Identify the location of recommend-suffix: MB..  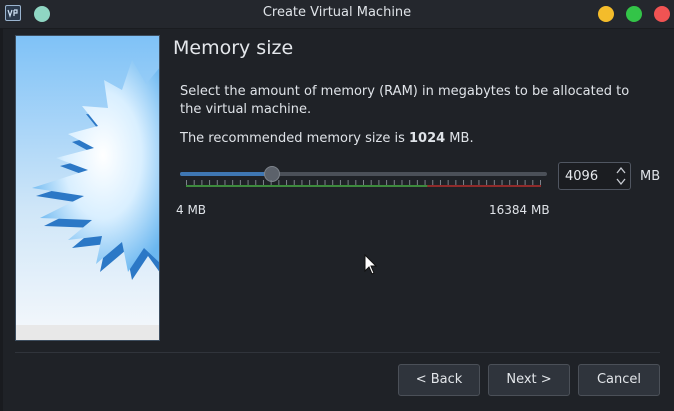
(459, 138).